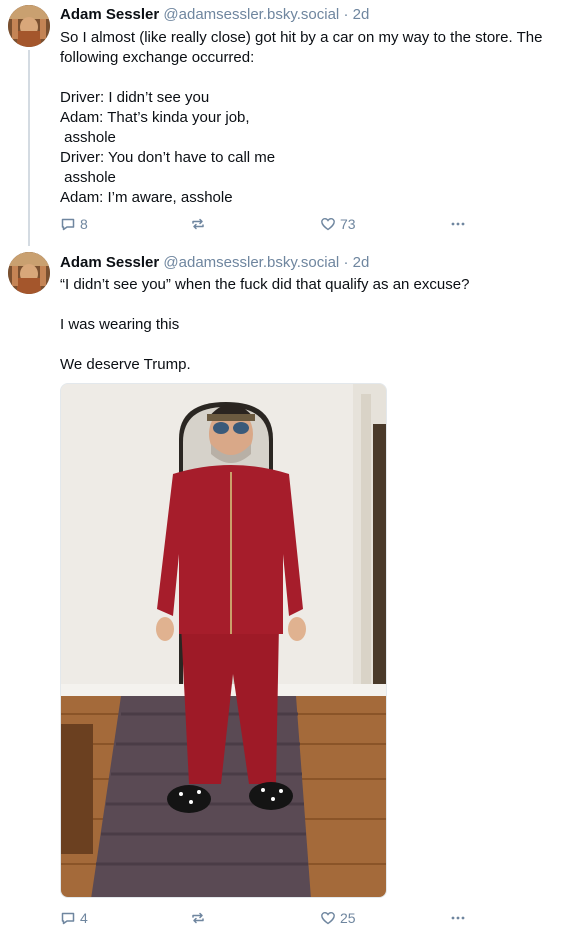 The image size is (575, 934). I want to click on reply-count: 4, so click(84, 918).